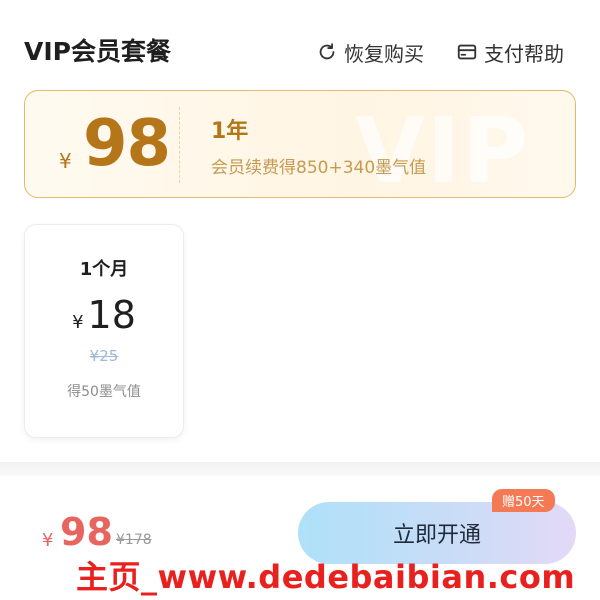  I want to click on card-icon, so click(467, 52).